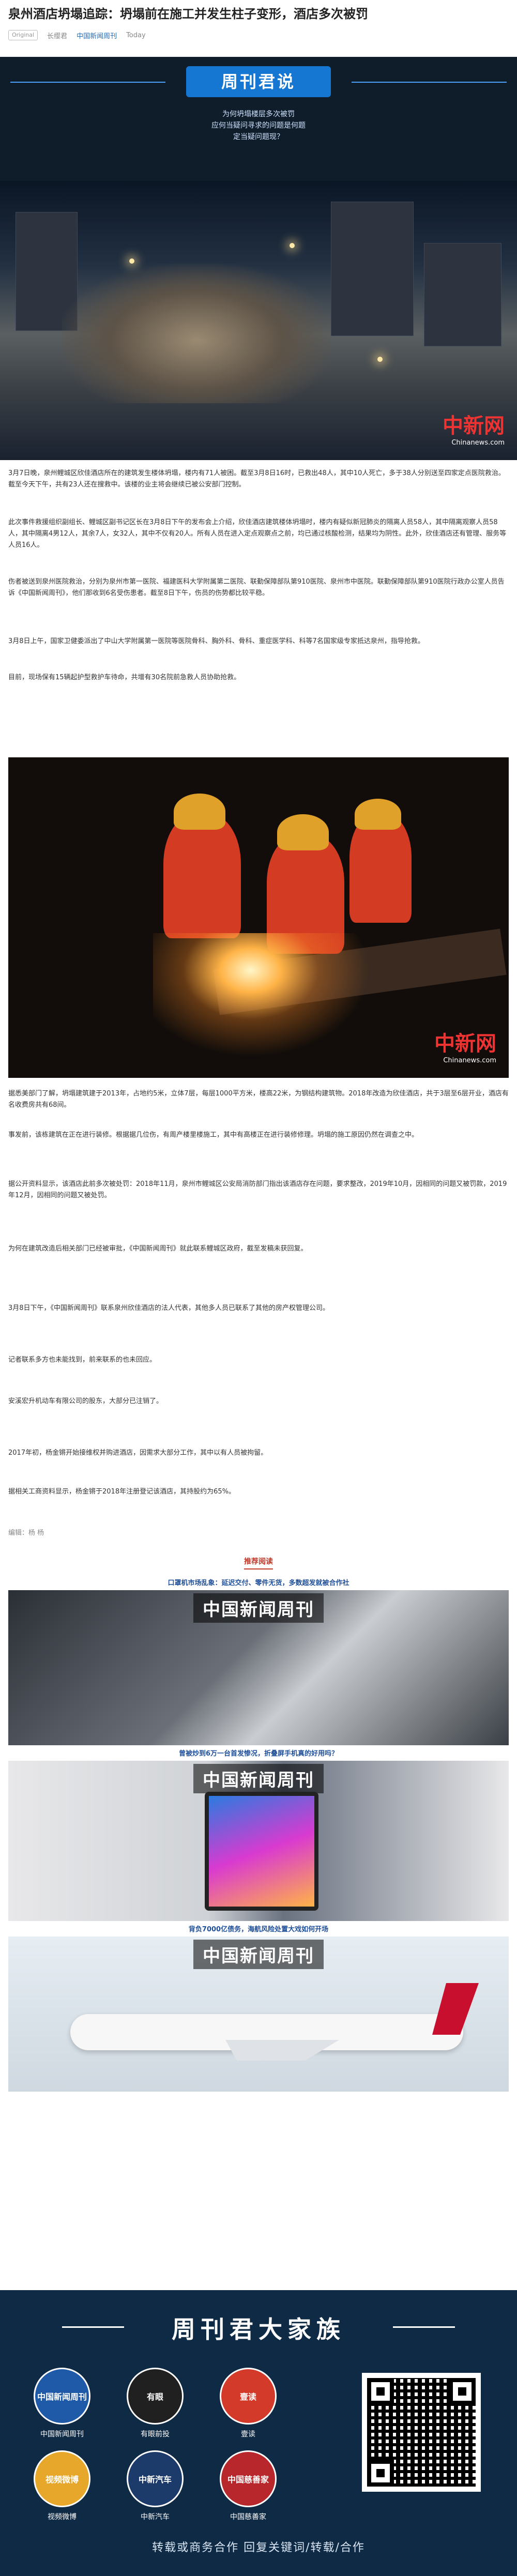  Describe the element at coordinates (155, 2478) in the screenshot. I see `tile-logo: 中新汽车` at that location.